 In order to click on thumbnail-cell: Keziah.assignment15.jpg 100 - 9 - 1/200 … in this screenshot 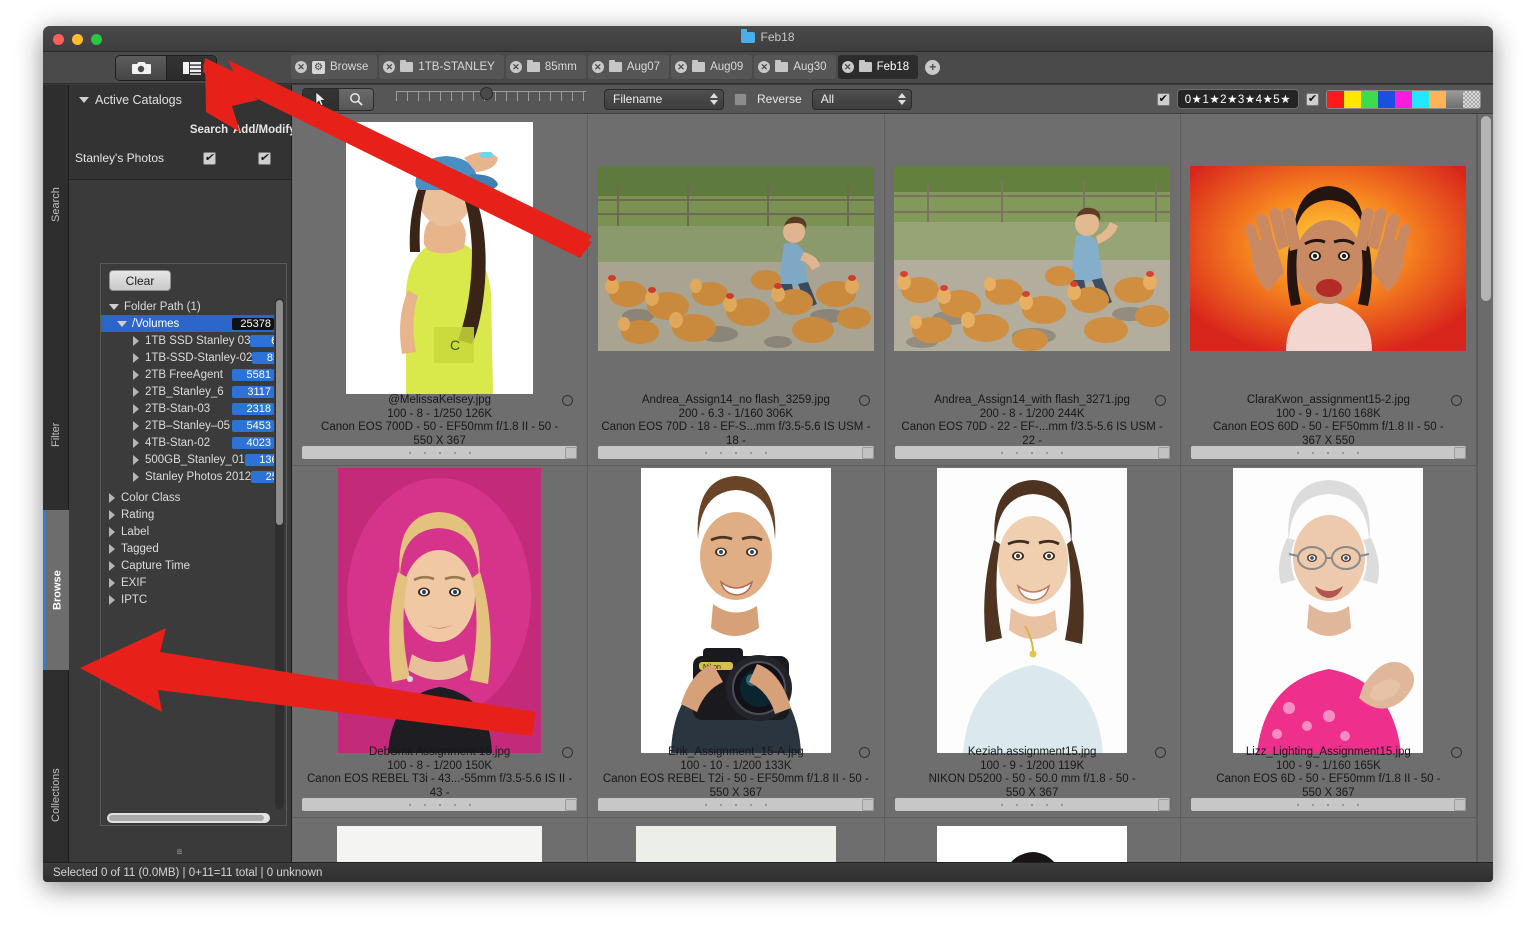, I will do `click(1032, 642)`.